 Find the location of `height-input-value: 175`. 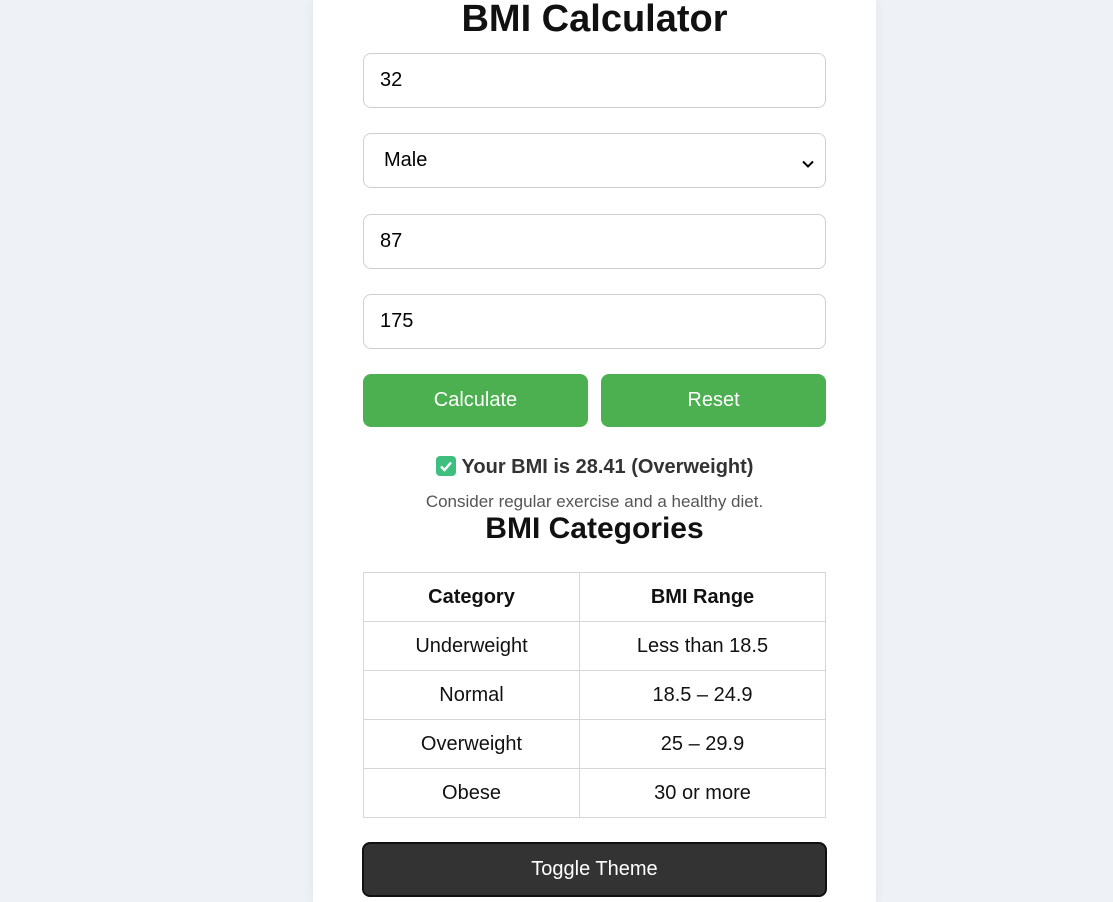

height-input-value: 175 is located at coordinates (397, 321).